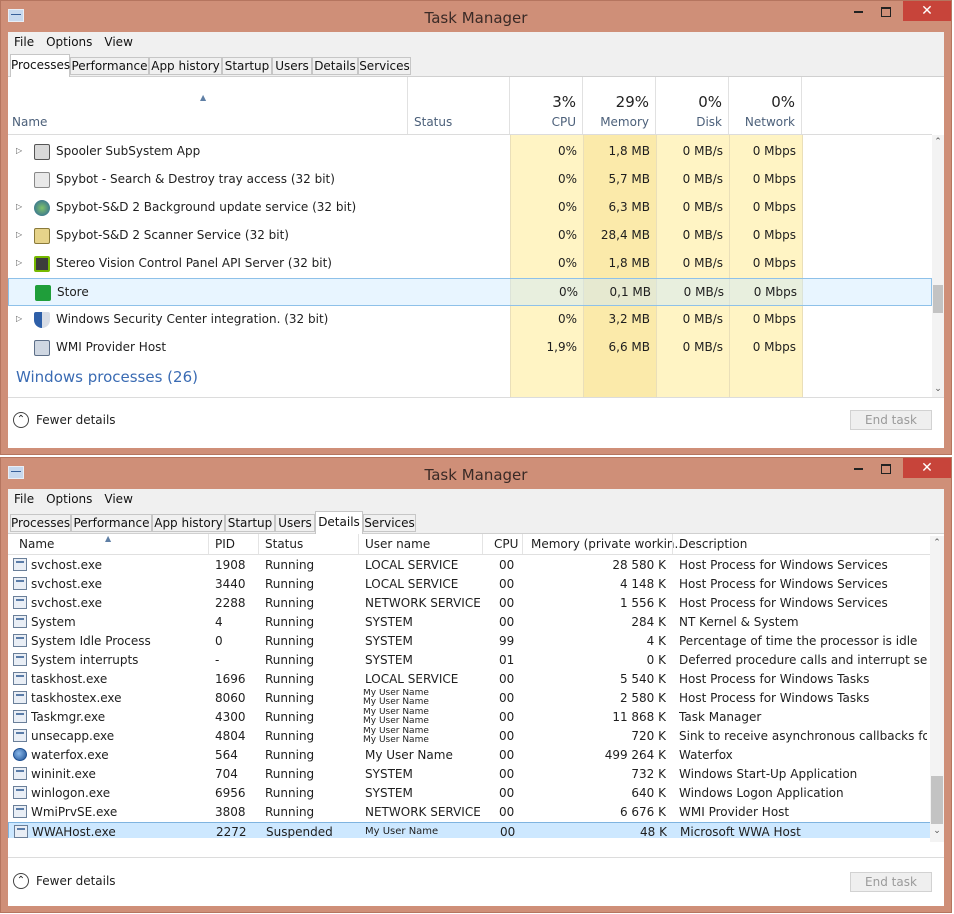 The image size is (954, 914). I want to click on cell-description: Host Process for Windows Tasks, so click(774, 679).